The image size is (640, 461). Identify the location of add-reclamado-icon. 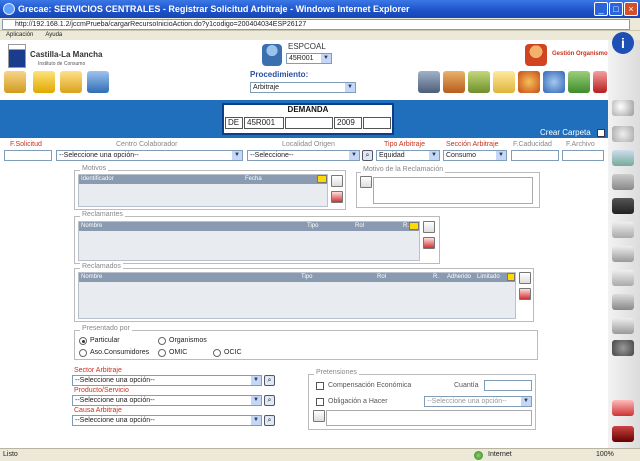
(525, 278).